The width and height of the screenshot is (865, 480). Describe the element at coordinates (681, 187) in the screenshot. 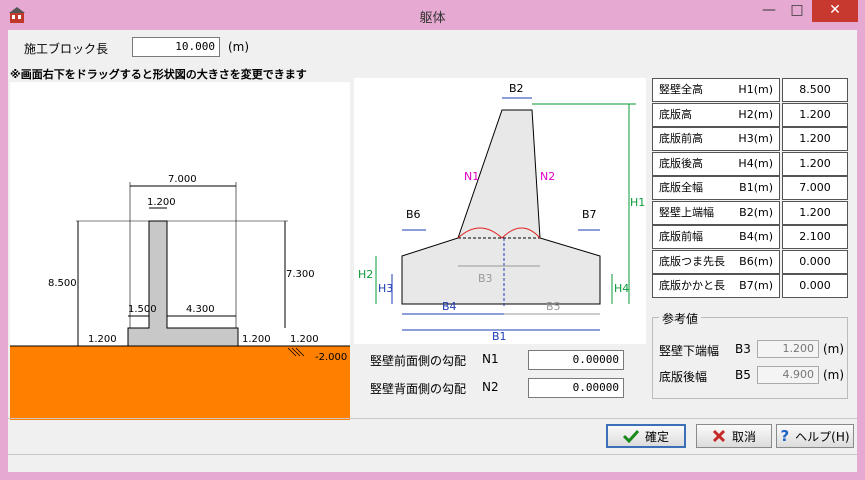

I see `dim-name: 底版全幅` at that location.